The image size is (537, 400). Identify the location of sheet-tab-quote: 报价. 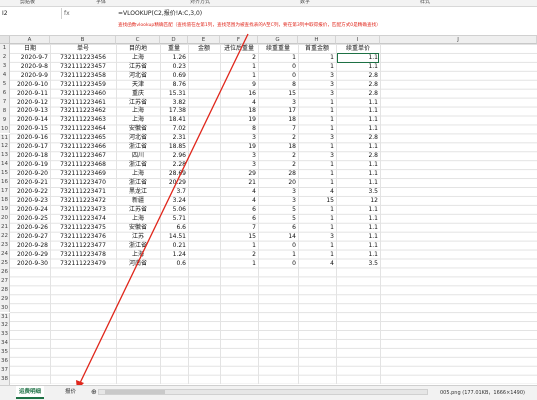
(70, 392).